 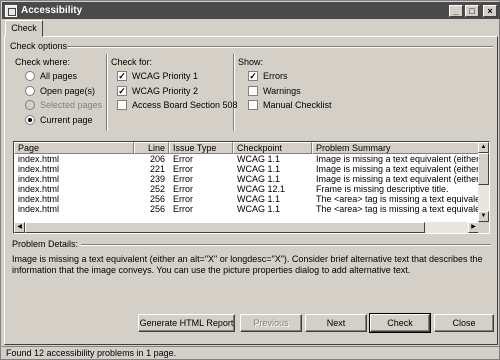 What do you see at coordinates (59, 76) in the screenshot?
I see `radio-label: All pages` at bounding box center [59, 76].